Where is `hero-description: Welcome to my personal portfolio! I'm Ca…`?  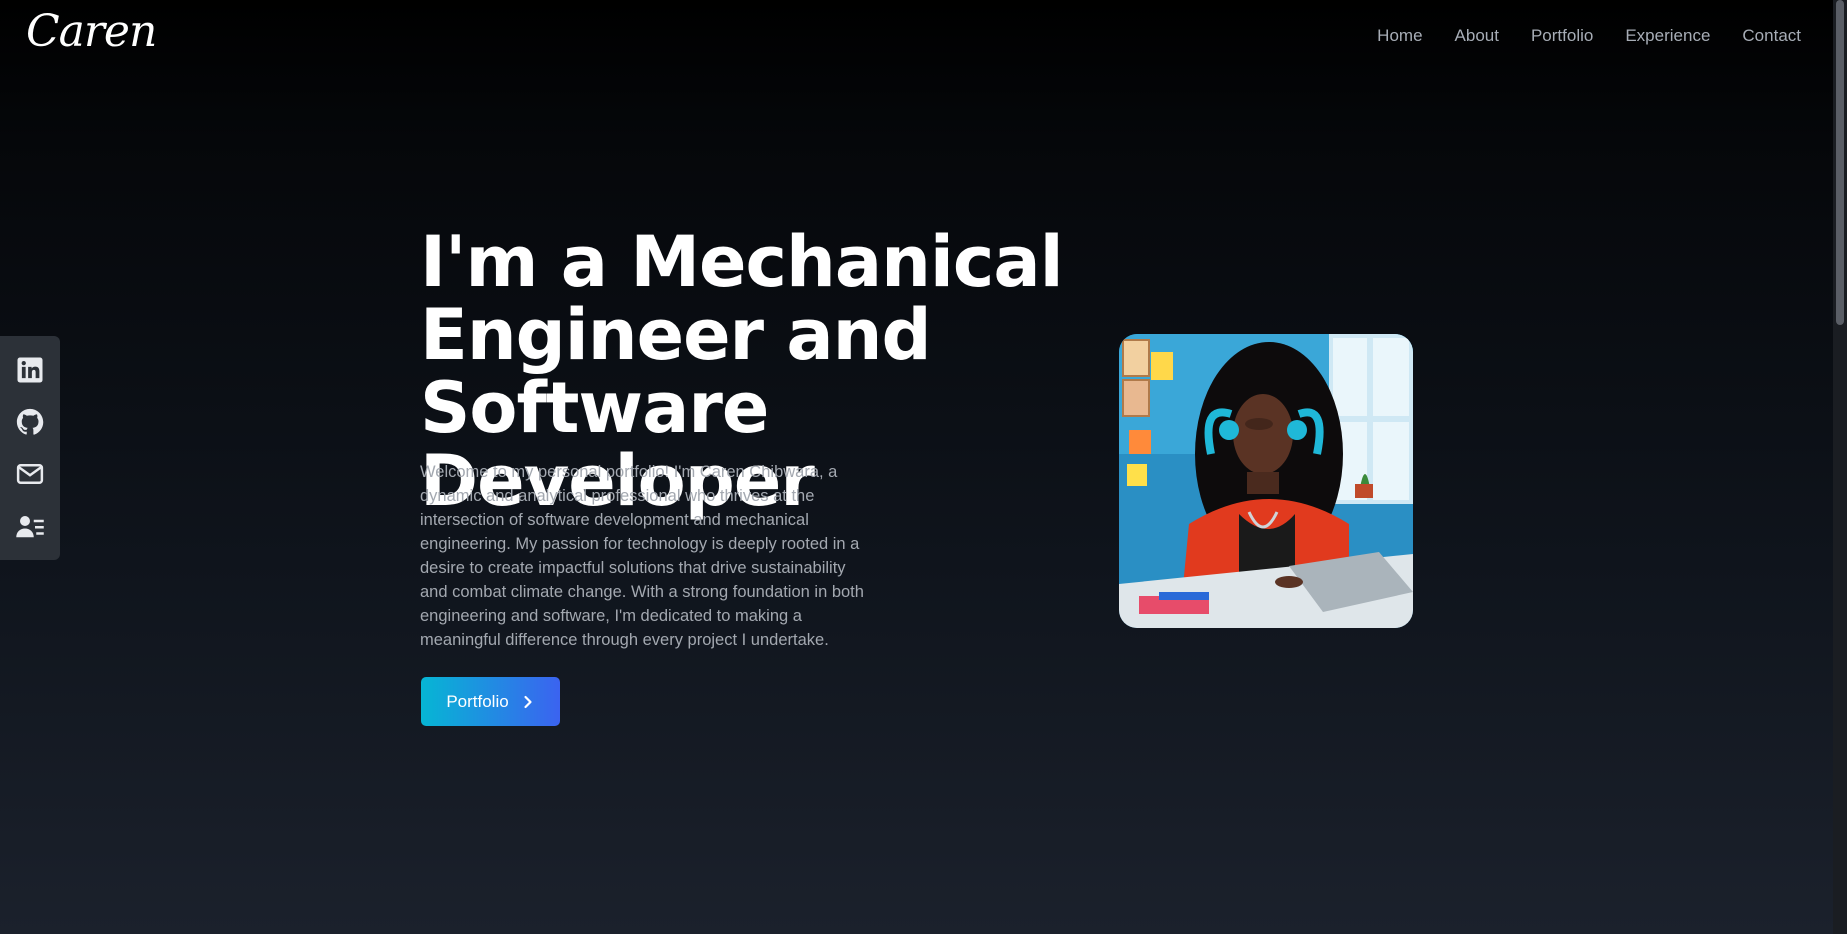
hero-description: Welcome to my personal portfolio! I'm Ca… is located at coordinates (642, 556).